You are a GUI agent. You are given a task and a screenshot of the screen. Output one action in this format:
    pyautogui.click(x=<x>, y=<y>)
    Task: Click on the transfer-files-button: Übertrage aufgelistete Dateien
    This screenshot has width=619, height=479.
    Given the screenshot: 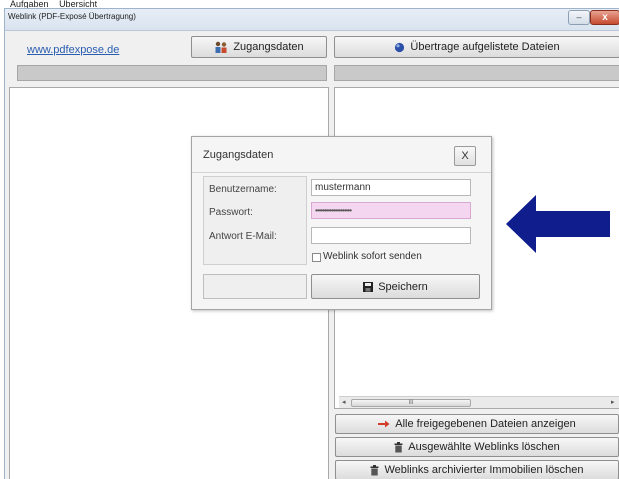 What is the action you would take?
    pyautogui.click(x=476, y=47)
    